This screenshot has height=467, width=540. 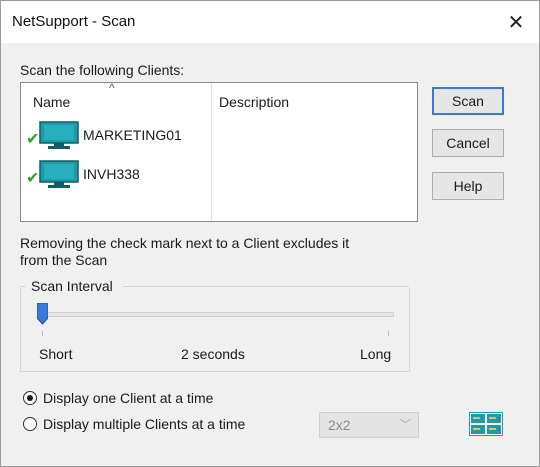 I want to click on slider-current-value: 2 seconds, so click(x=213, y=354).